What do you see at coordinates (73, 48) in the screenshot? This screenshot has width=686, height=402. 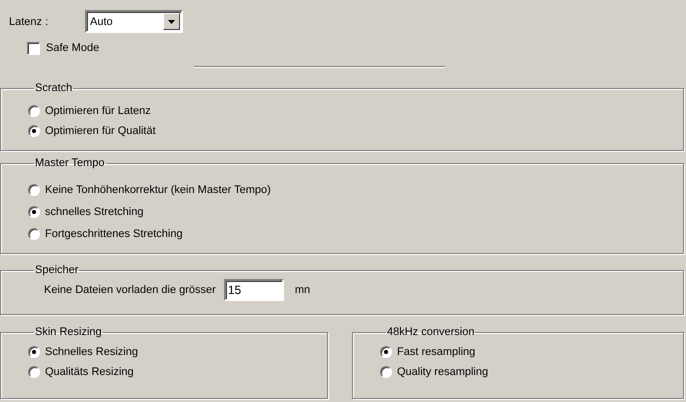 I see `safe-mode-label: Safe Mode` at bounding box center [73, 48].